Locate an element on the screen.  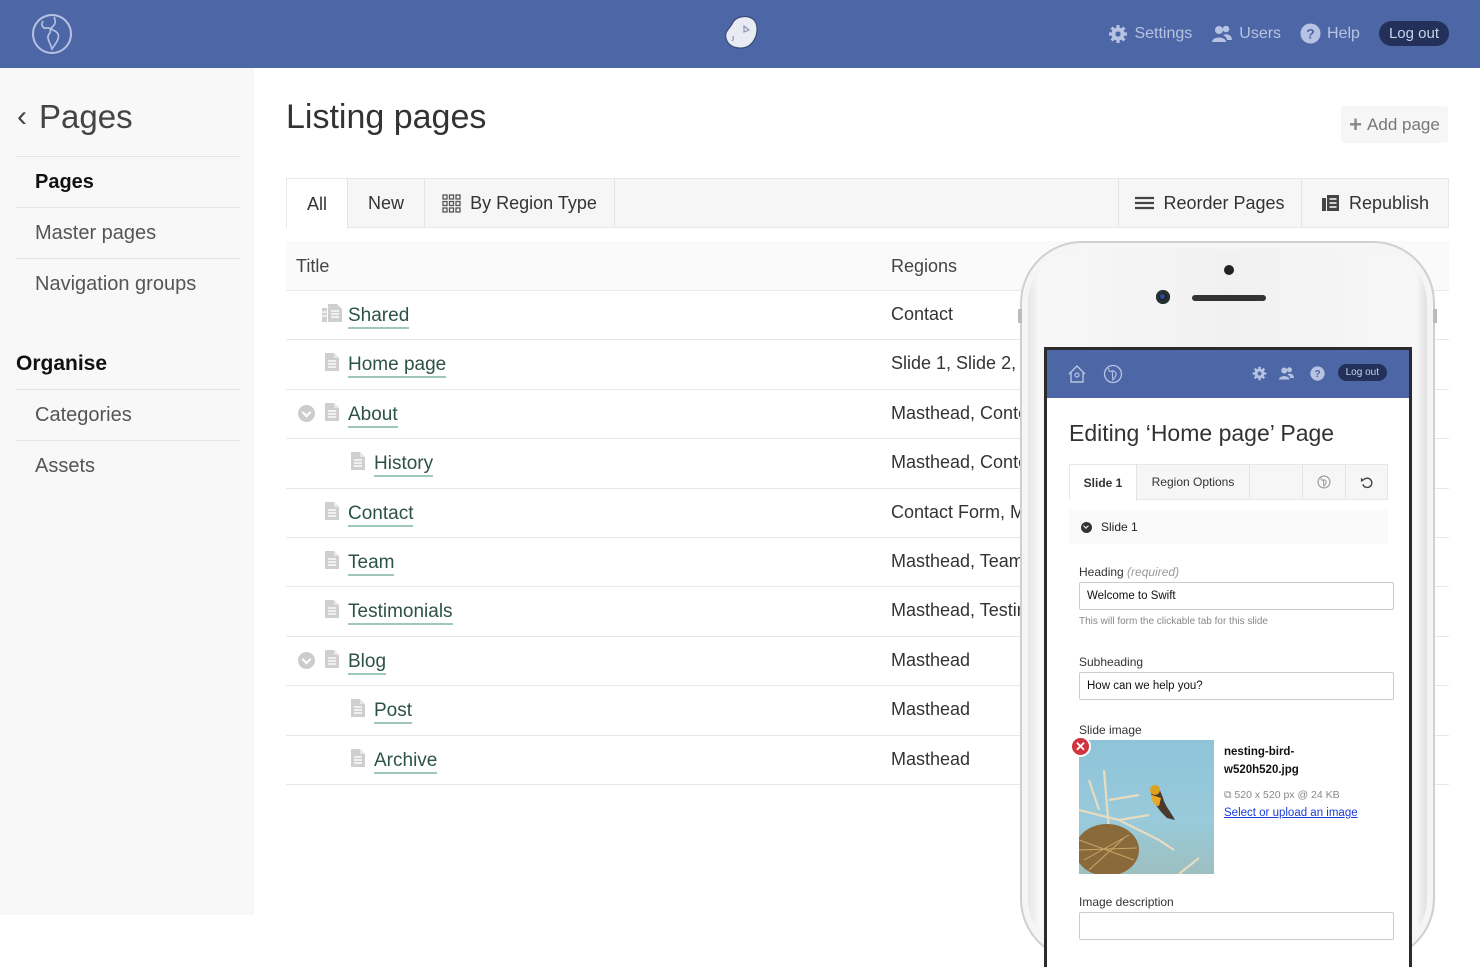
tab-spacer is located at coordinates (1276, 482).